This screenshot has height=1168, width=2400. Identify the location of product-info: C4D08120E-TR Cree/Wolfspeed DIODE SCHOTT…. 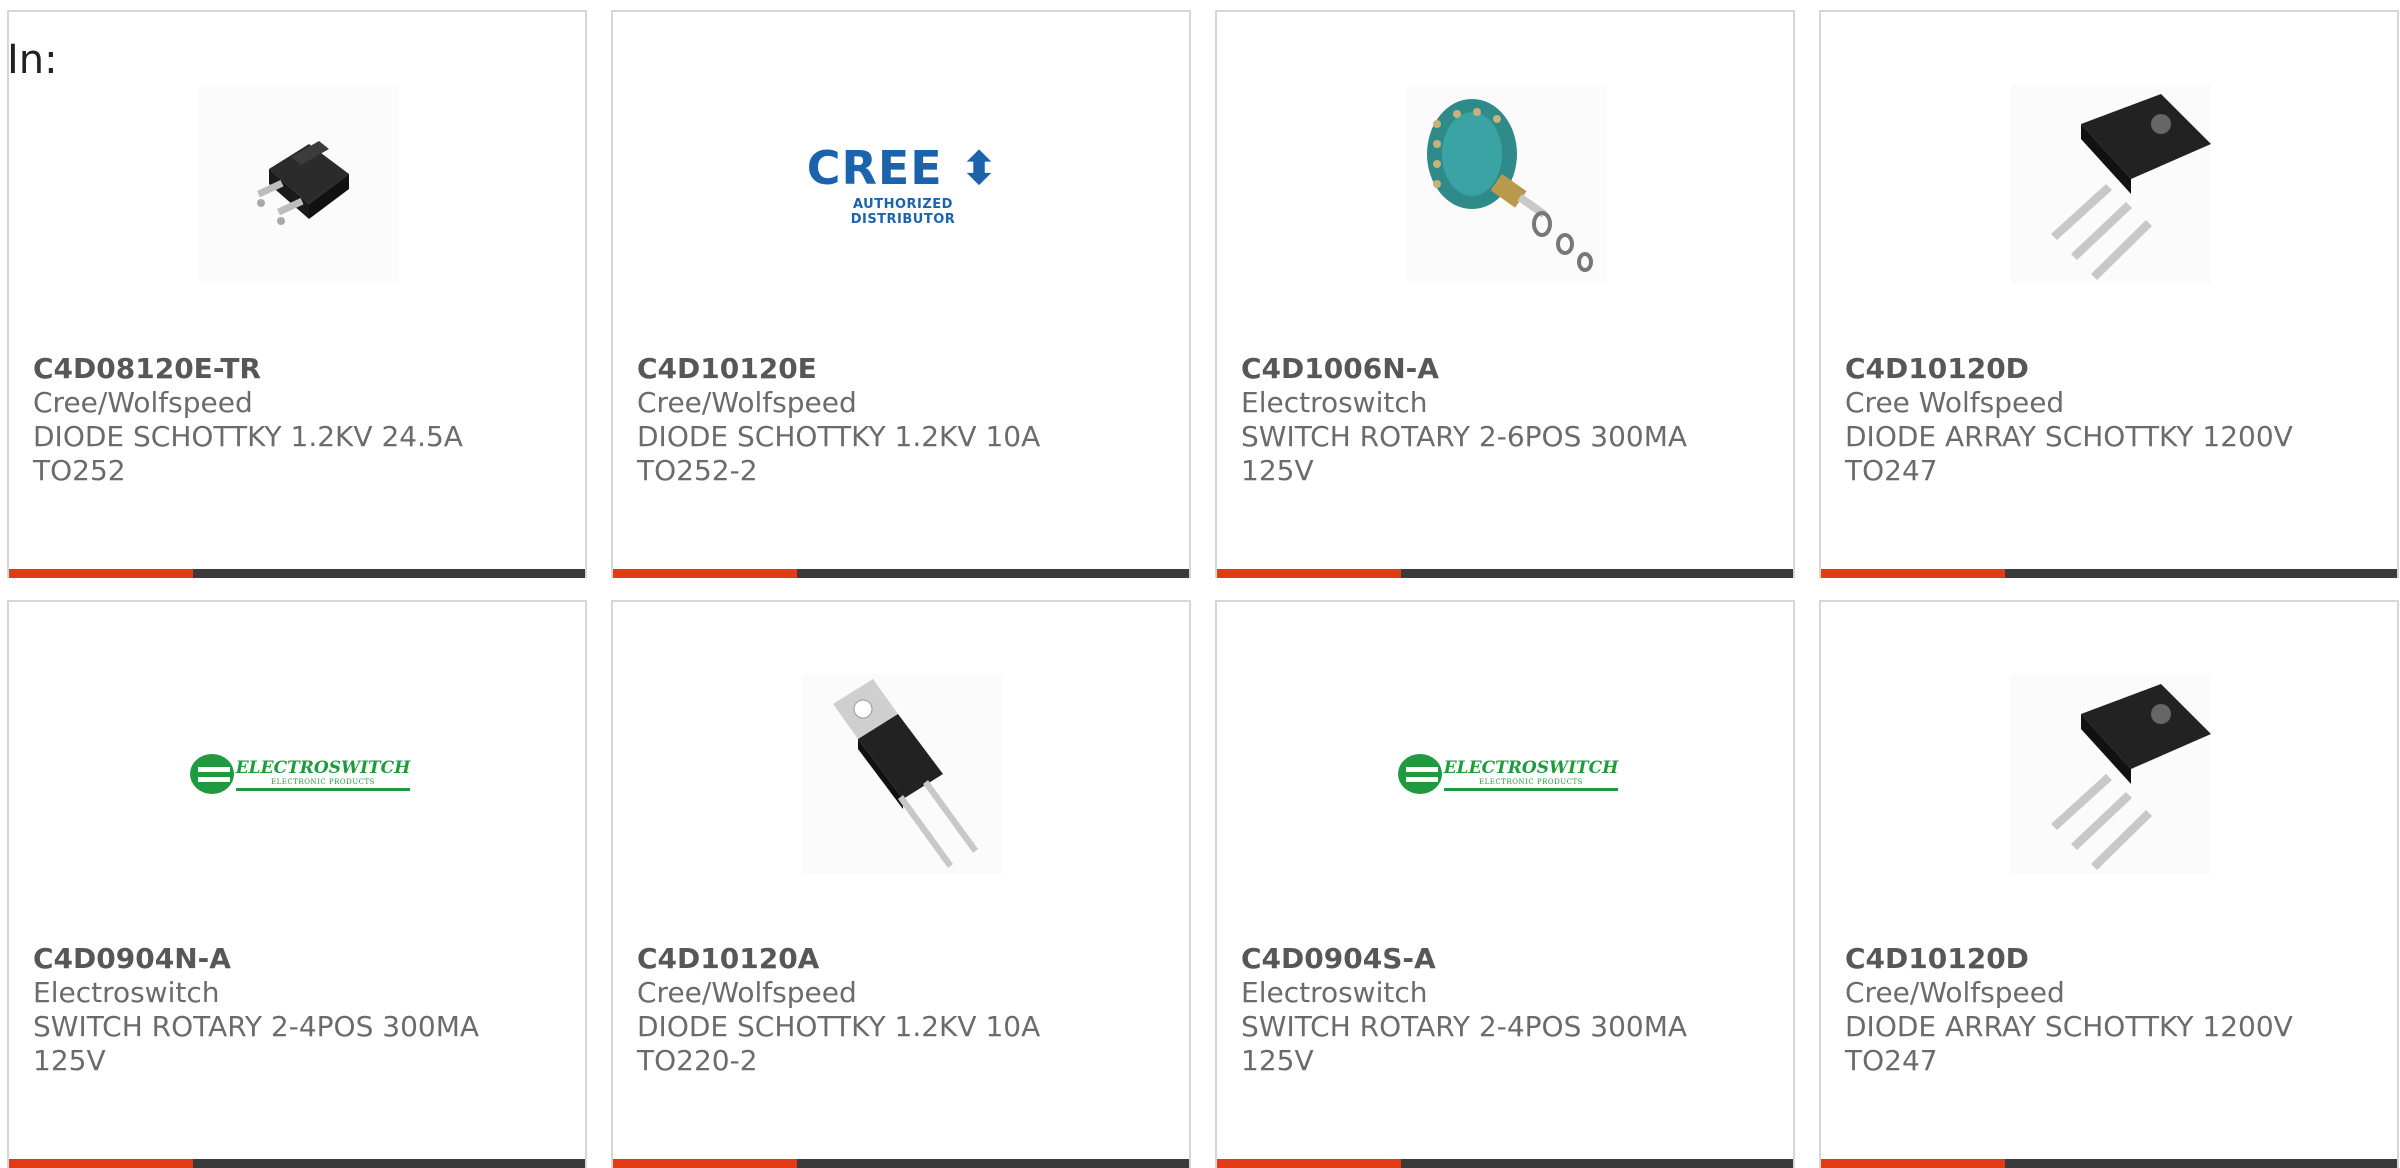
(293, 420).